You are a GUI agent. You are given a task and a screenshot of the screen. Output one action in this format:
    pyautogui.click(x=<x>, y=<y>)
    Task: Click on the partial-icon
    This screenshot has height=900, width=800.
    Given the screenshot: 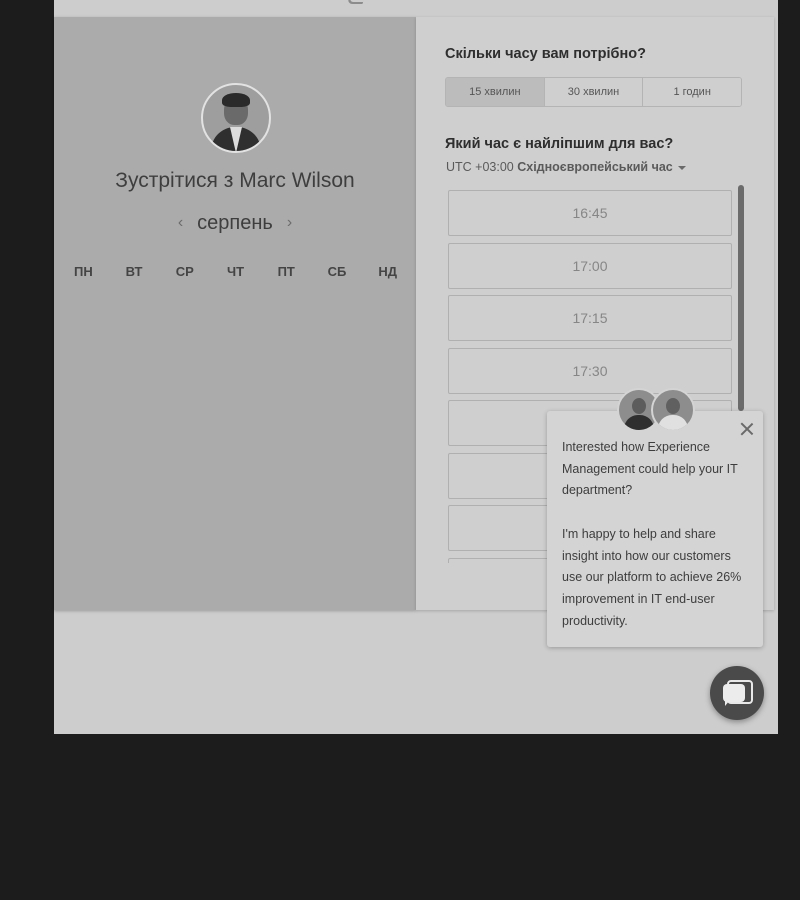 What is the action you would take?
    pyautogui.click(x=356, y=2)
    